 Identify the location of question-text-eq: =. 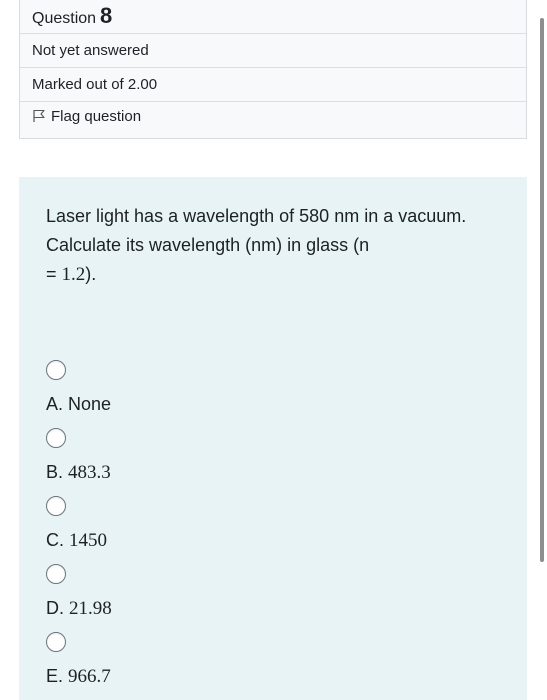
(54, 274).